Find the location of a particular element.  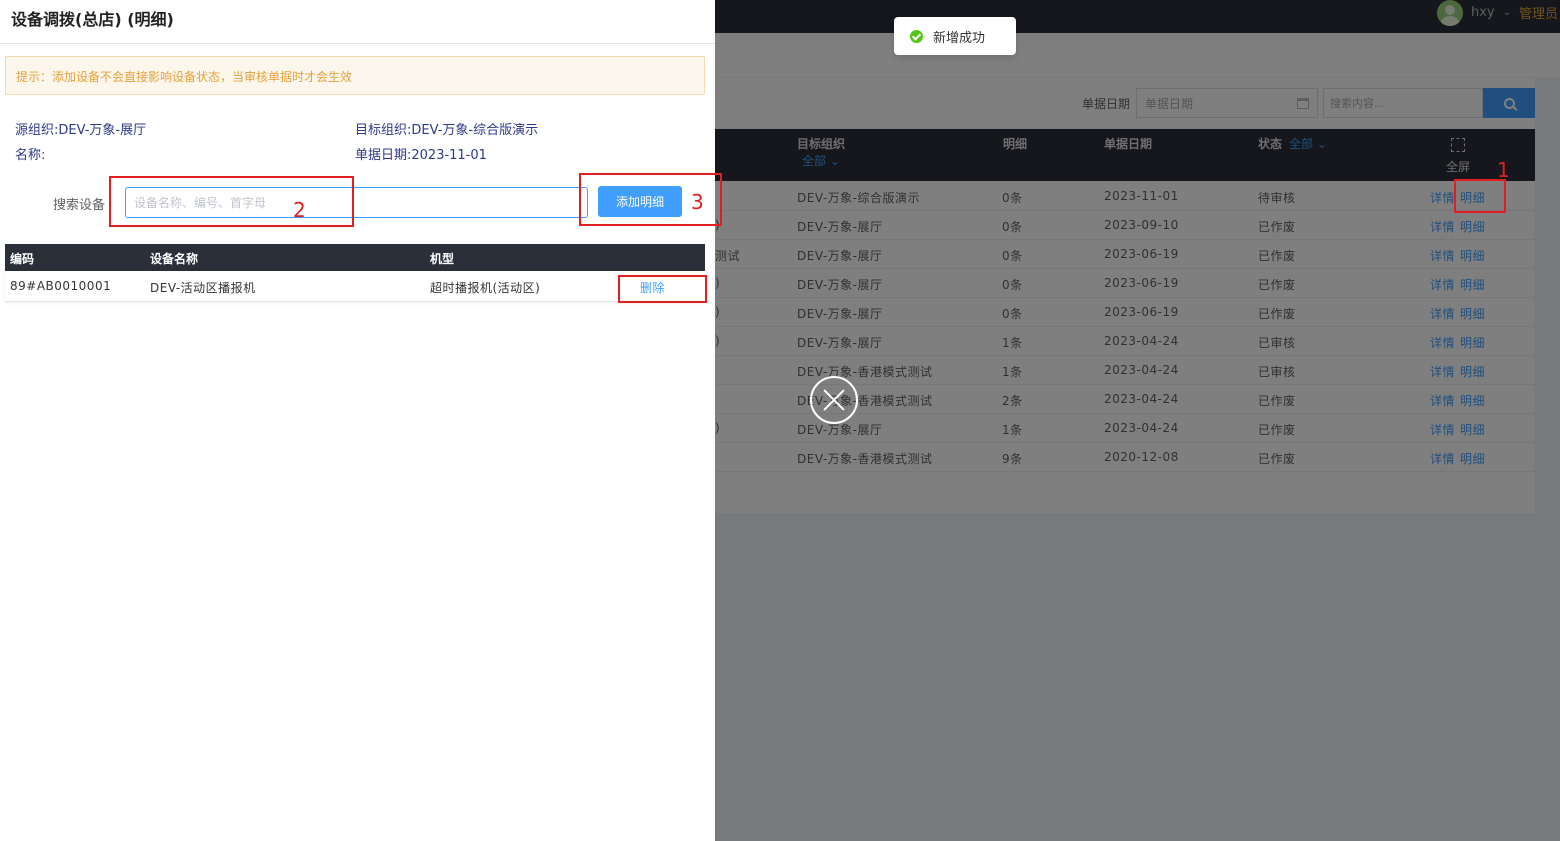

annotation-number-1: 1 is located at coordinates (1503, 170).